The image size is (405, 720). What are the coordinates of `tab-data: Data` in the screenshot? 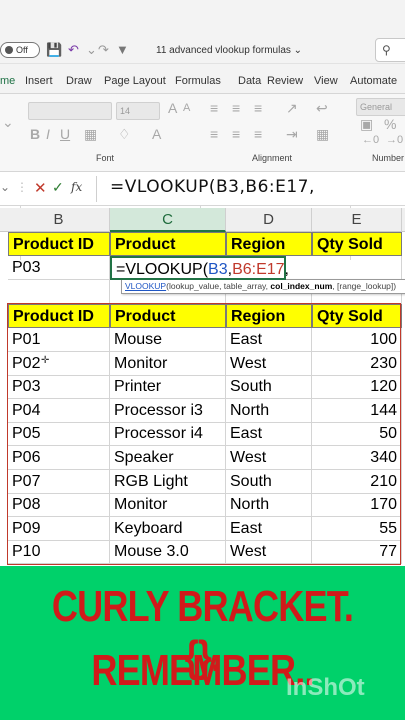 It's located at (249, 81).